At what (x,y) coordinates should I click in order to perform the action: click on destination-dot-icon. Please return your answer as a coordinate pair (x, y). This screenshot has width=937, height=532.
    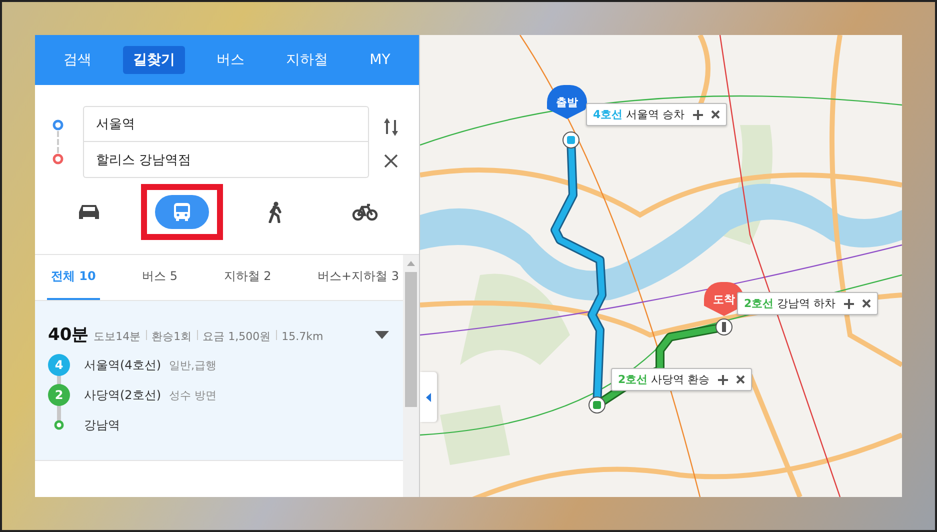
    Looking at the image, I should click on (58, 159).